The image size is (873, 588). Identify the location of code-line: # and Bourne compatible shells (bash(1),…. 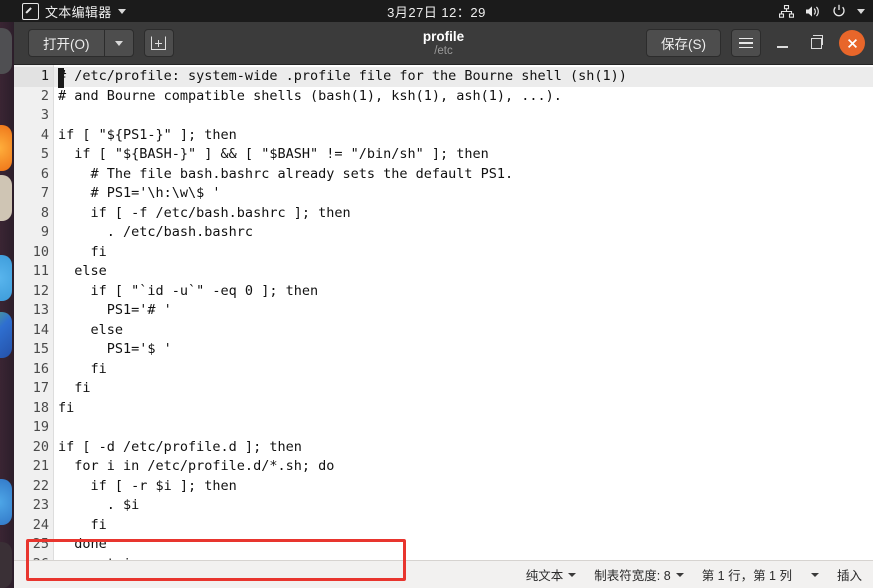
(463, 97).